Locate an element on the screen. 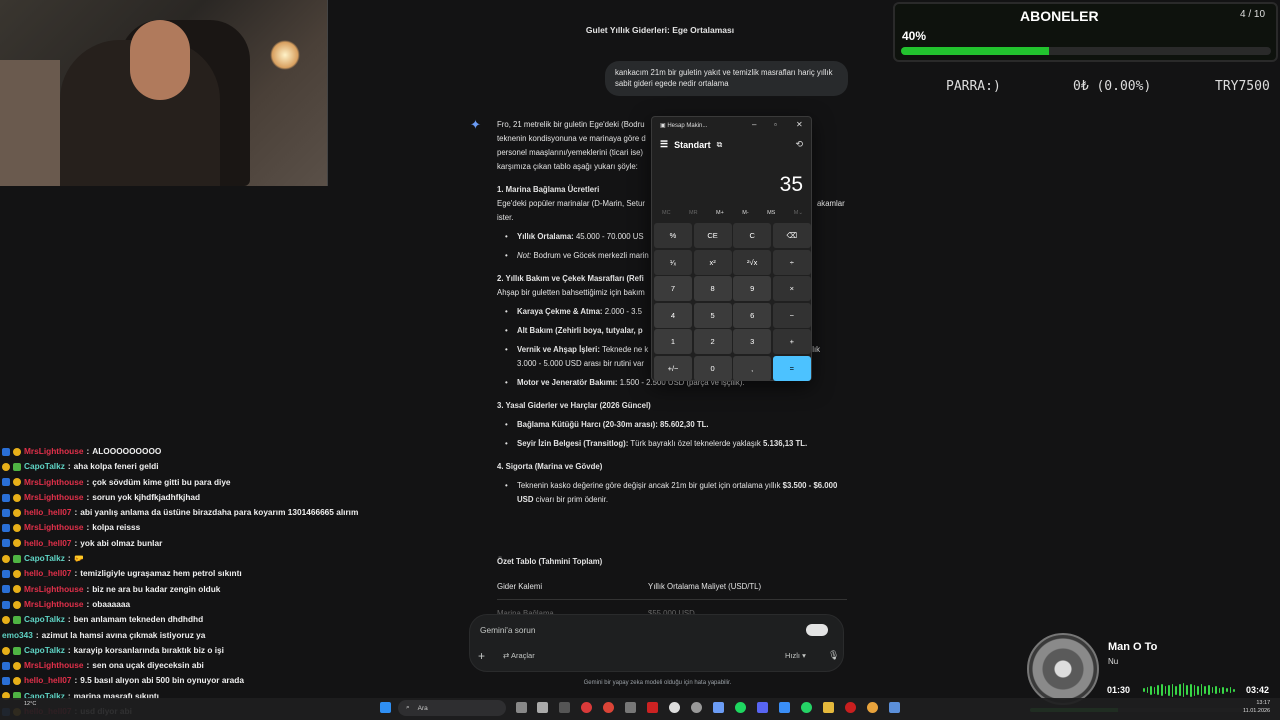 Image resolution: width=1280 pixels, height=720 pixels. chat-badge-icon is located at coordinates (6, 497).